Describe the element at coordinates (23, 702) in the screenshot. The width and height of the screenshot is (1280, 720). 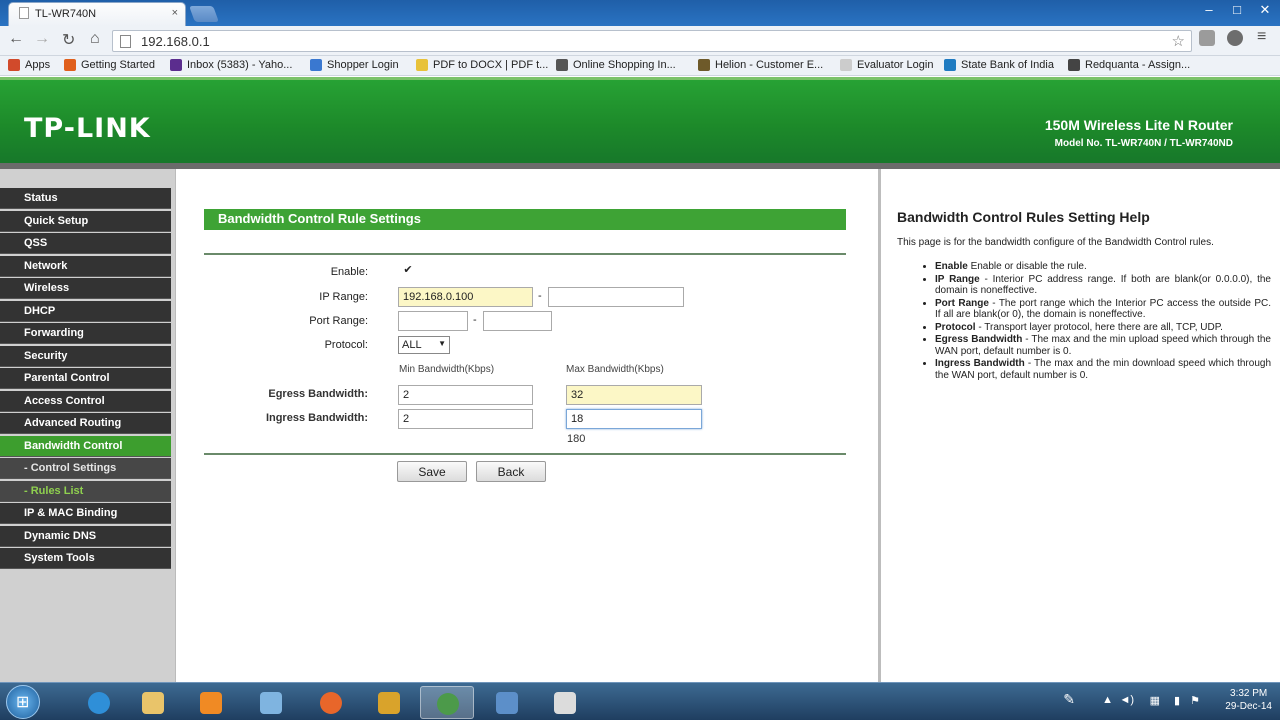
I see `start-button: ⊞` at that location.